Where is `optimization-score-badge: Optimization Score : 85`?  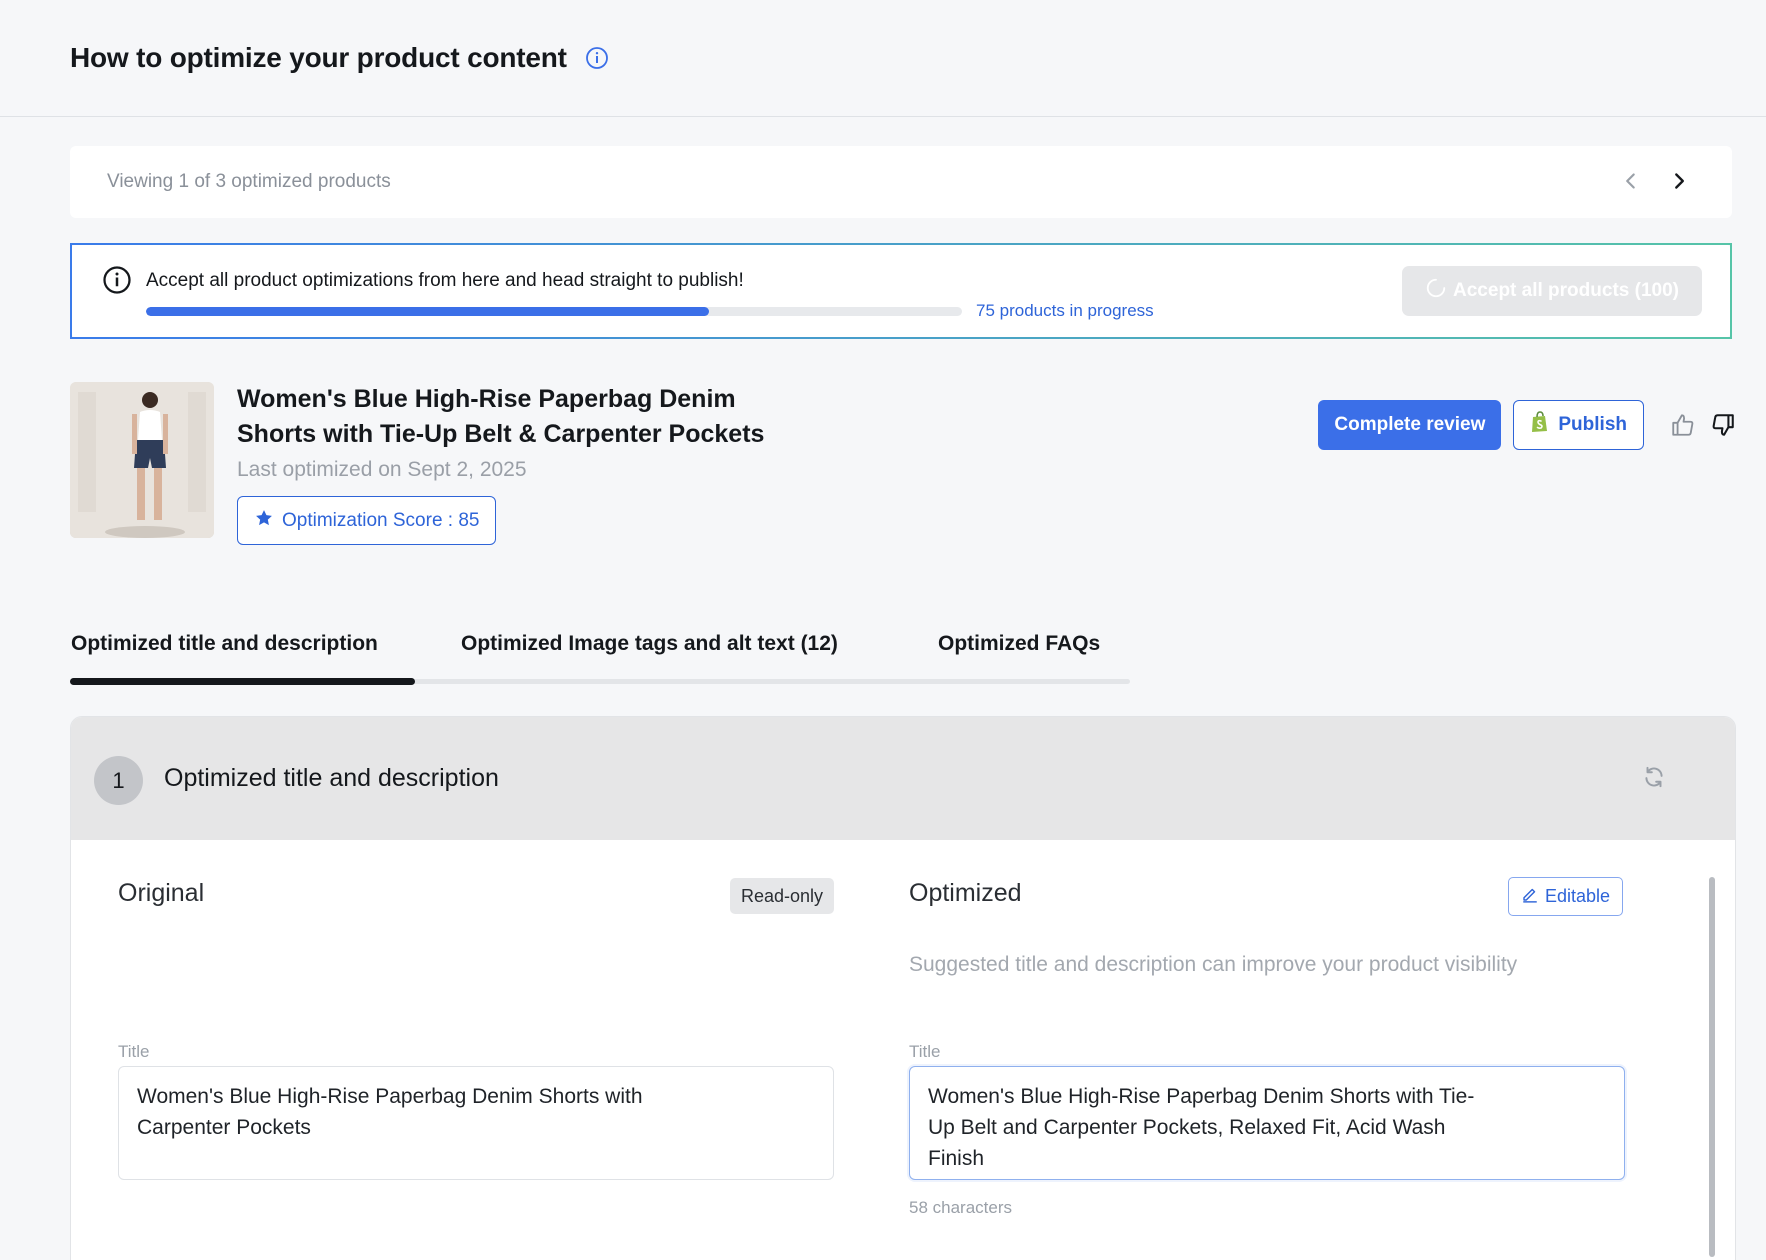
optimization-score-badge: Optimization Score : 85 is located at coordinates (367, 520).